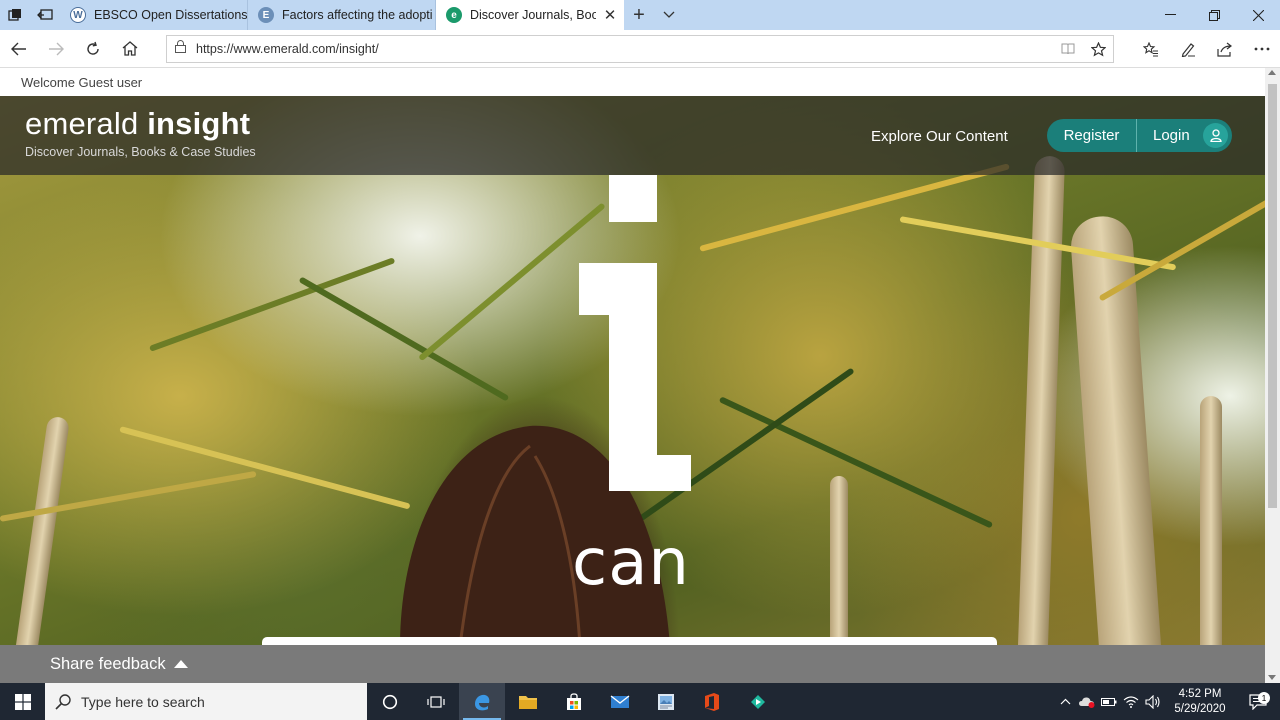  What do you see at coordinates (1261, 49) in the screenshot?
I see `more-options-icon` at bounding box center [1261, 49].